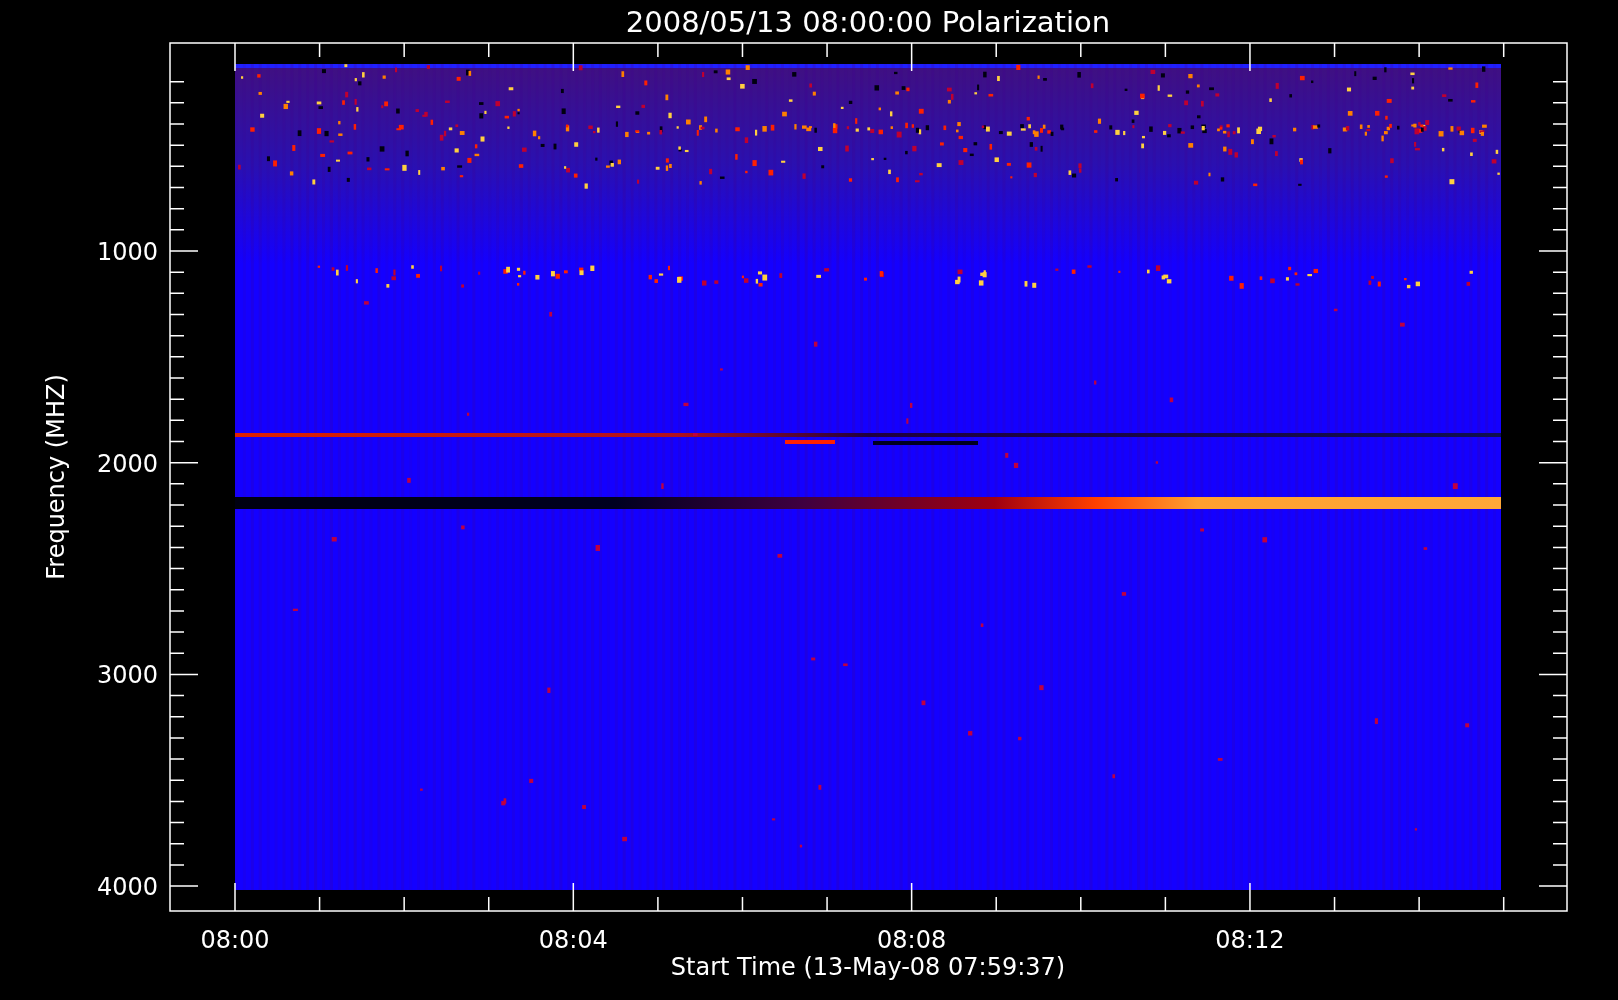 The image size is (1618, 1000). Describe the element at coordinates (868, 967) in the screenshot. I see `x-axis-label: Start Time (13-May-08 07:59:37)` at that location.